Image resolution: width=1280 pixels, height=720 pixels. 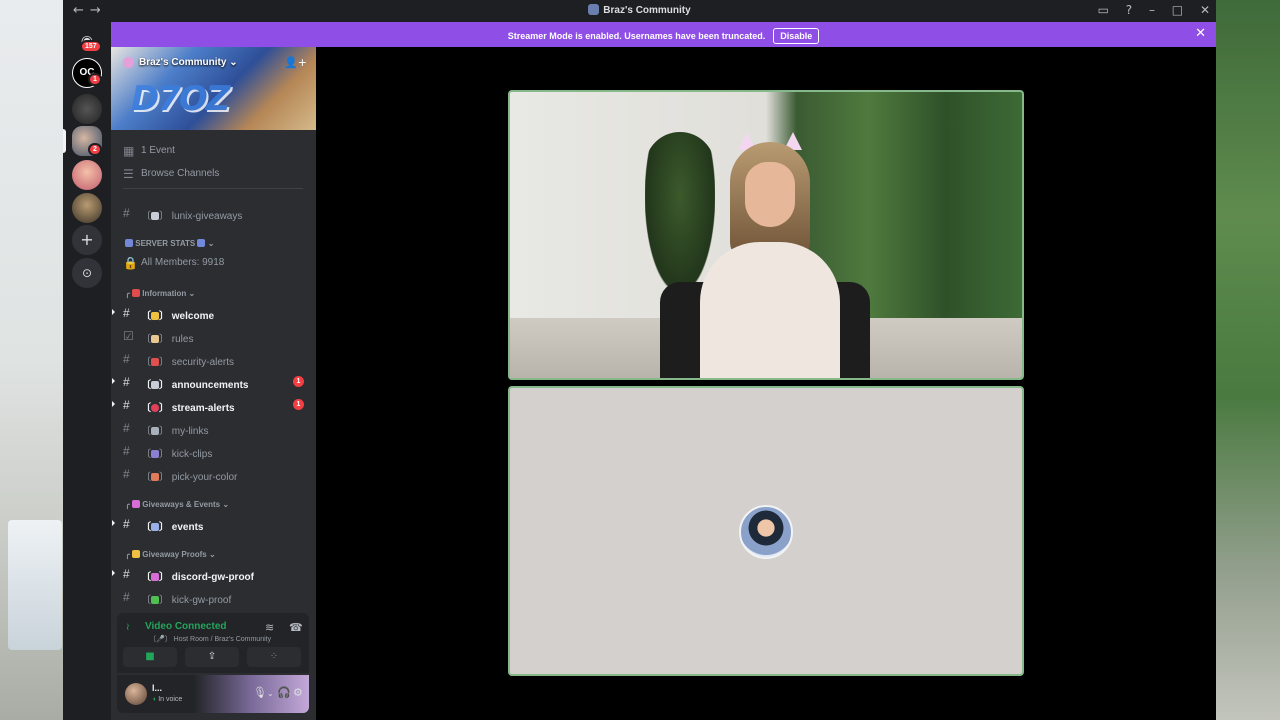 What do you see at coordinates (1147, 10) in the screenshot?
I see `window-controls: ▭ ? – □ ✕` at bounding box center [1147, 10].